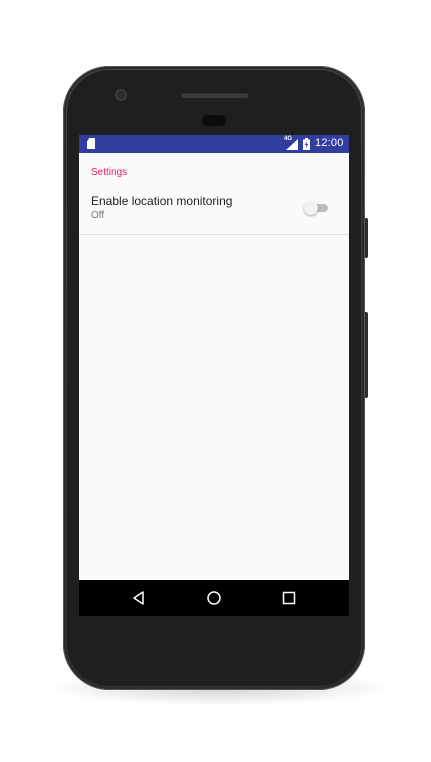  What do you see at coordinates (292, 144) in the screenshot?
I see `signal-icon` at bounding box center [292, 144].